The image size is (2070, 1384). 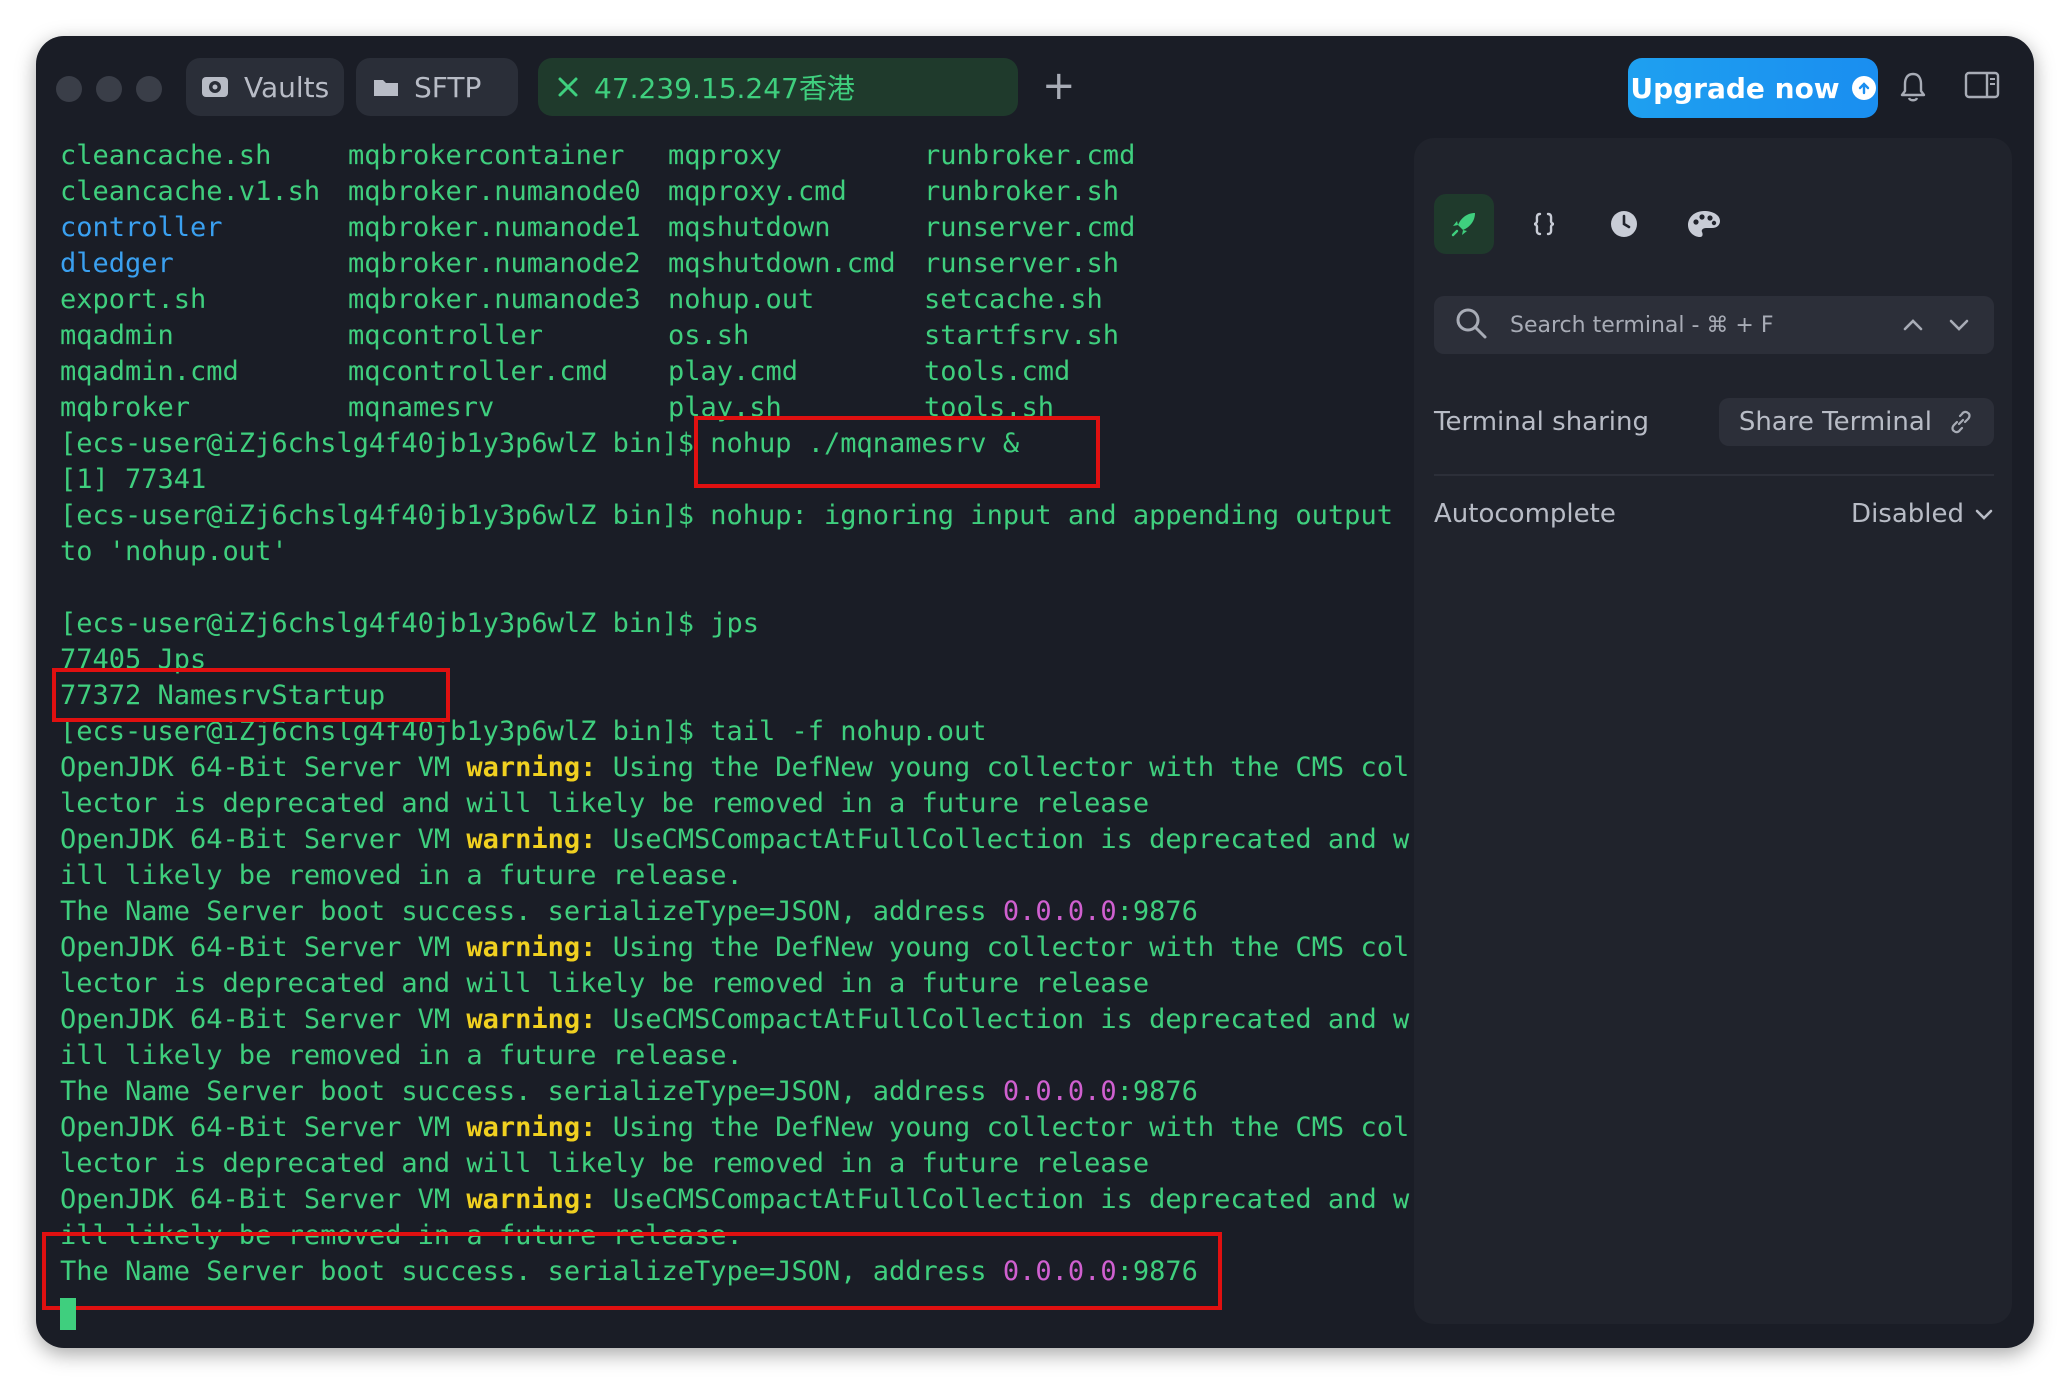 I want to click on terminal-line: [1] 77341, so click(x=133, y=479).